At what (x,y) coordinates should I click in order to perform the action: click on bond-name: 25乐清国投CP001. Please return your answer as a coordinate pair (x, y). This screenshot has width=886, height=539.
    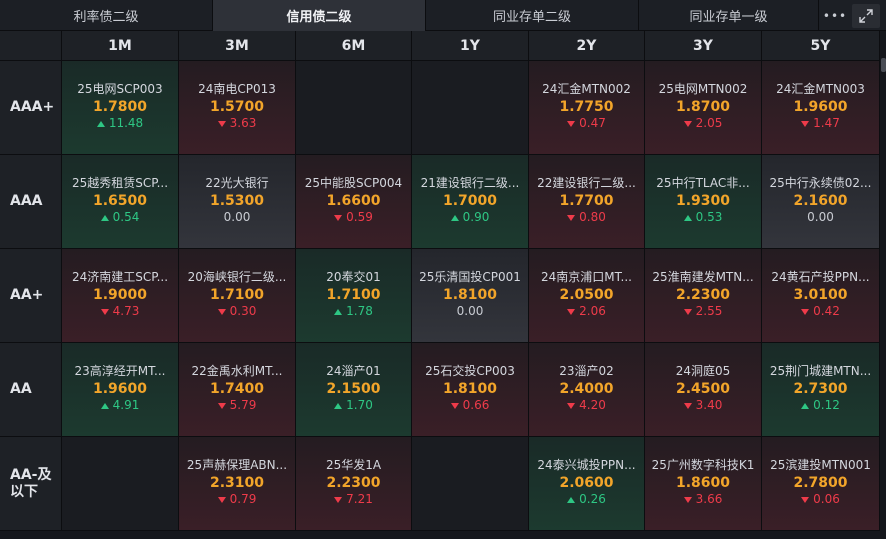
    Looking at the image, I should click on (470, 277).